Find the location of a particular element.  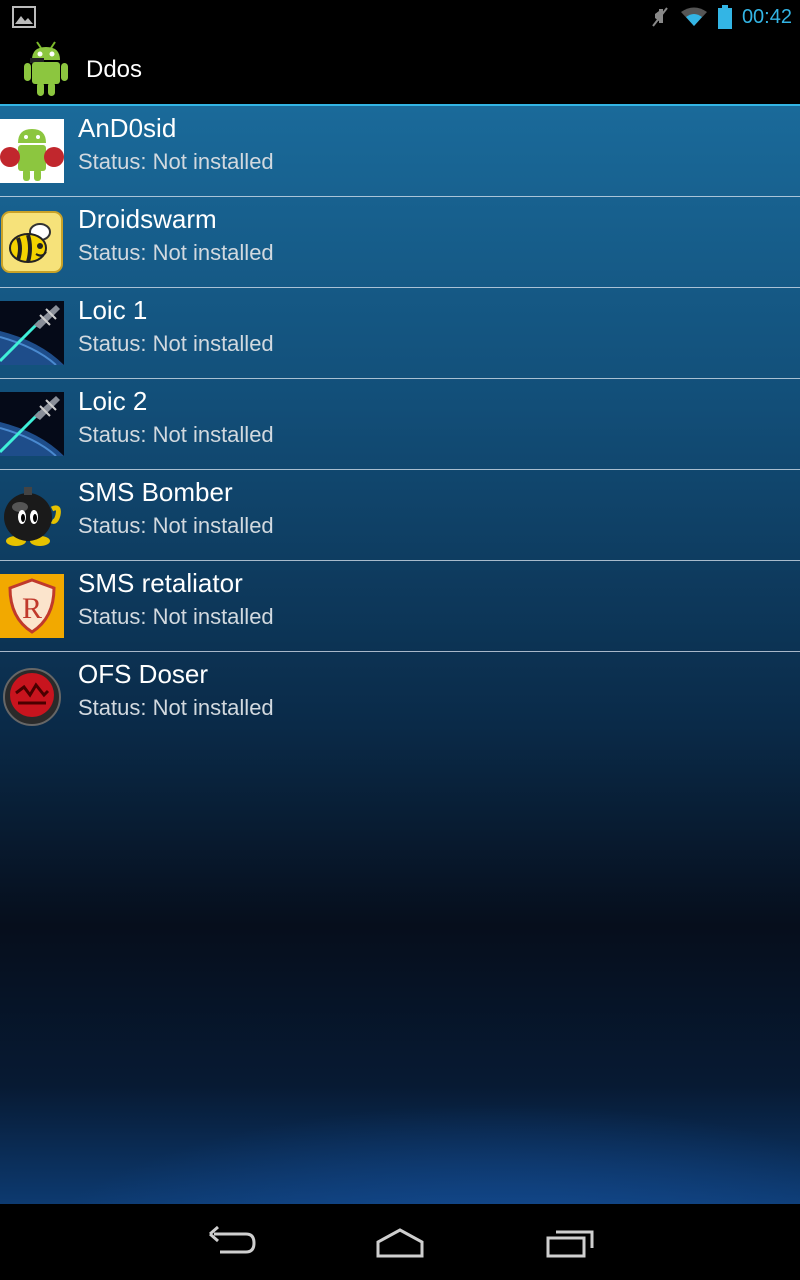

app-name: Loic 1 is located at coordinates (113, 310).